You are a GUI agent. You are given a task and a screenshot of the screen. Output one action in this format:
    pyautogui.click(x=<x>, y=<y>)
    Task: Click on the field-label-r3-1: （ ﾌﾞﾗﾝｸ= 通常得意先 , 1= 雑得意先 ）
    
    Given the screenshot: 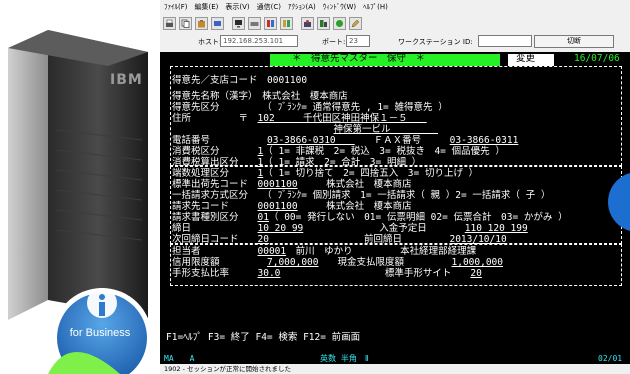 What is the action you would take?
    pyautogui.click(x=352, y=107)
    